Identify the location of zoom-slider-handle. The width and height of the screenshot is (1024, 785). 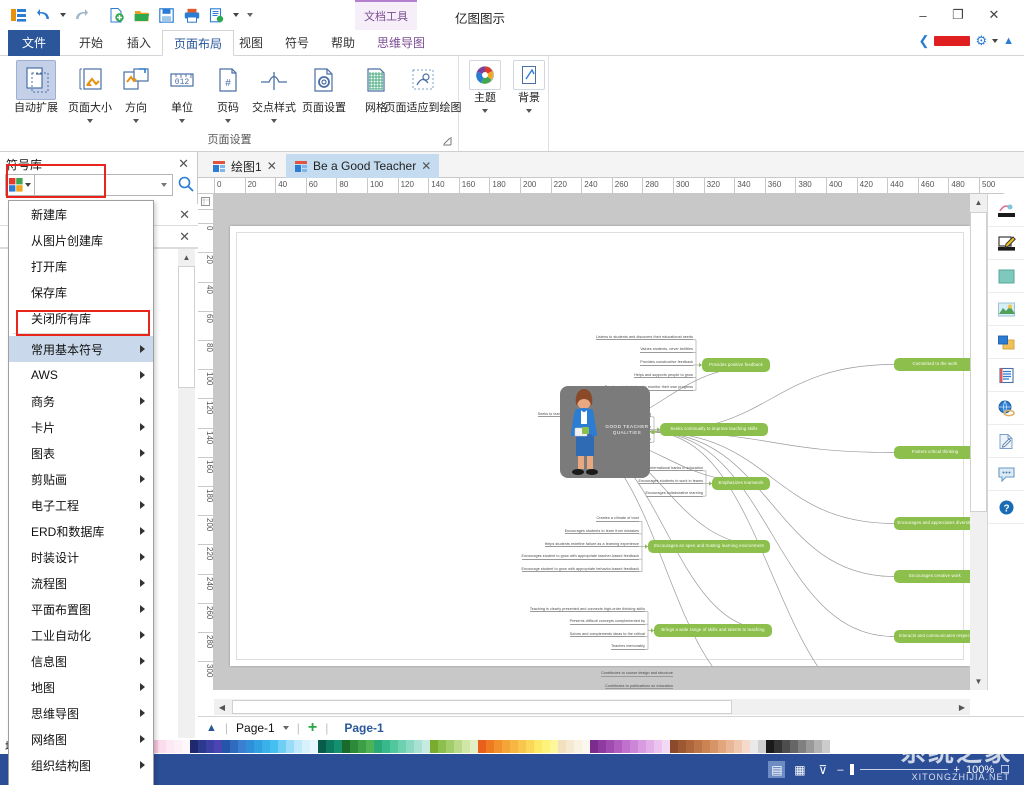
(851, 769).